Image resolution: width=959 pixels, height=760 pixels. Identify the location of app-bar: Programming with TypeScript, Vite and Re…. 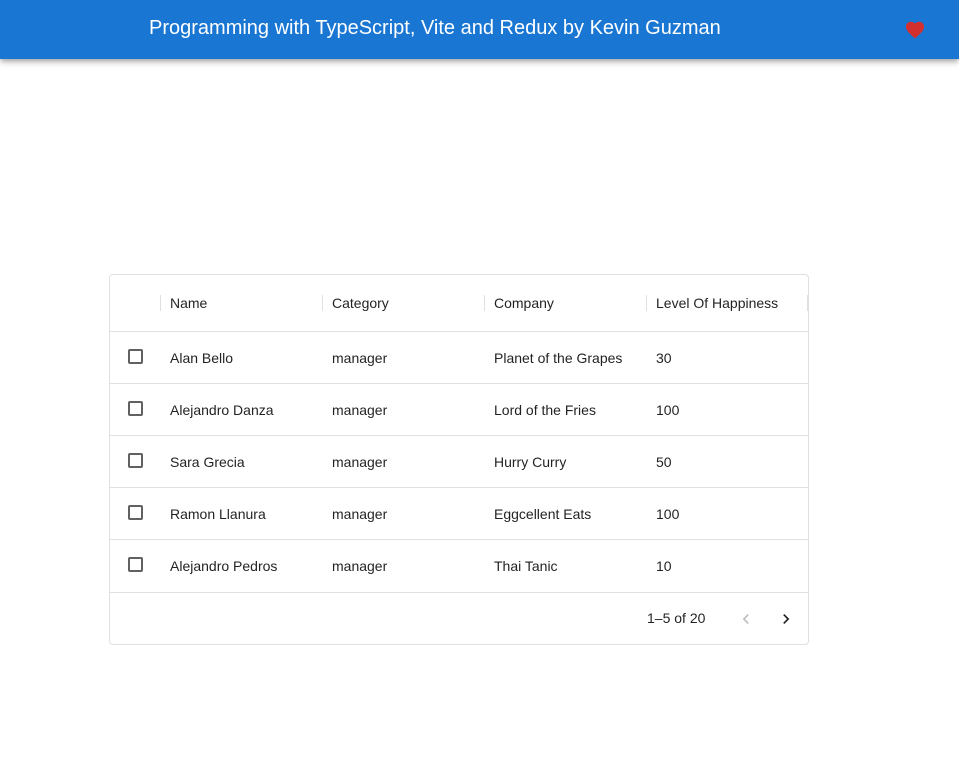
(479, 29).